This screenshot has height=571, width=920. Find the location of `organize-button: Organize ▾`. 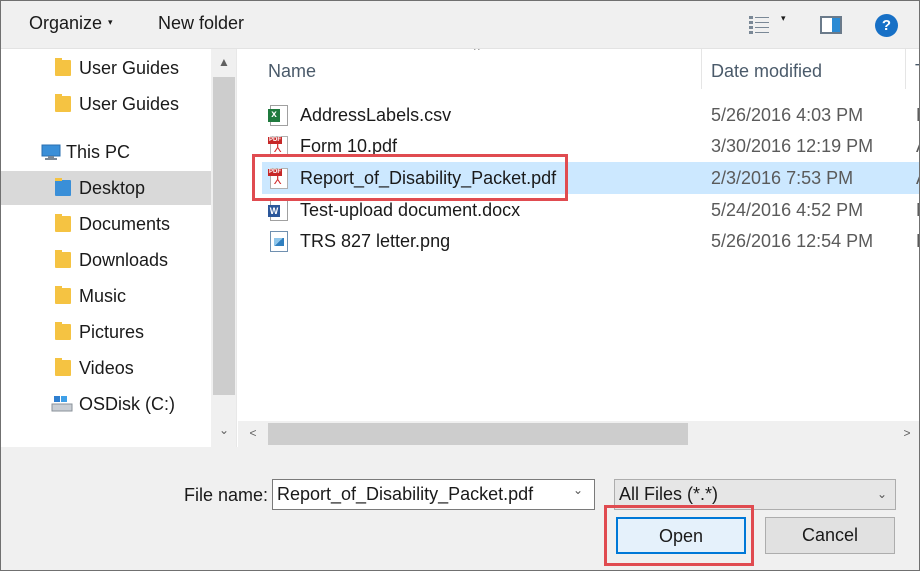

organize-button: Organize ▾ is located at coordinates (71, 23).